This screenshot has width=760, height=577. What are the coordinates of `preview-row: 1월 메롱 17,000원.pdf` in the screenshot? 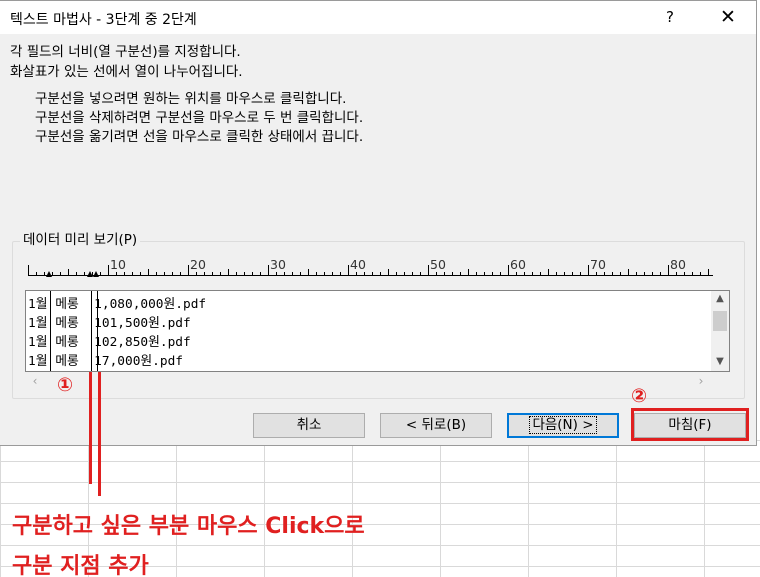 It's located at (105, 361).